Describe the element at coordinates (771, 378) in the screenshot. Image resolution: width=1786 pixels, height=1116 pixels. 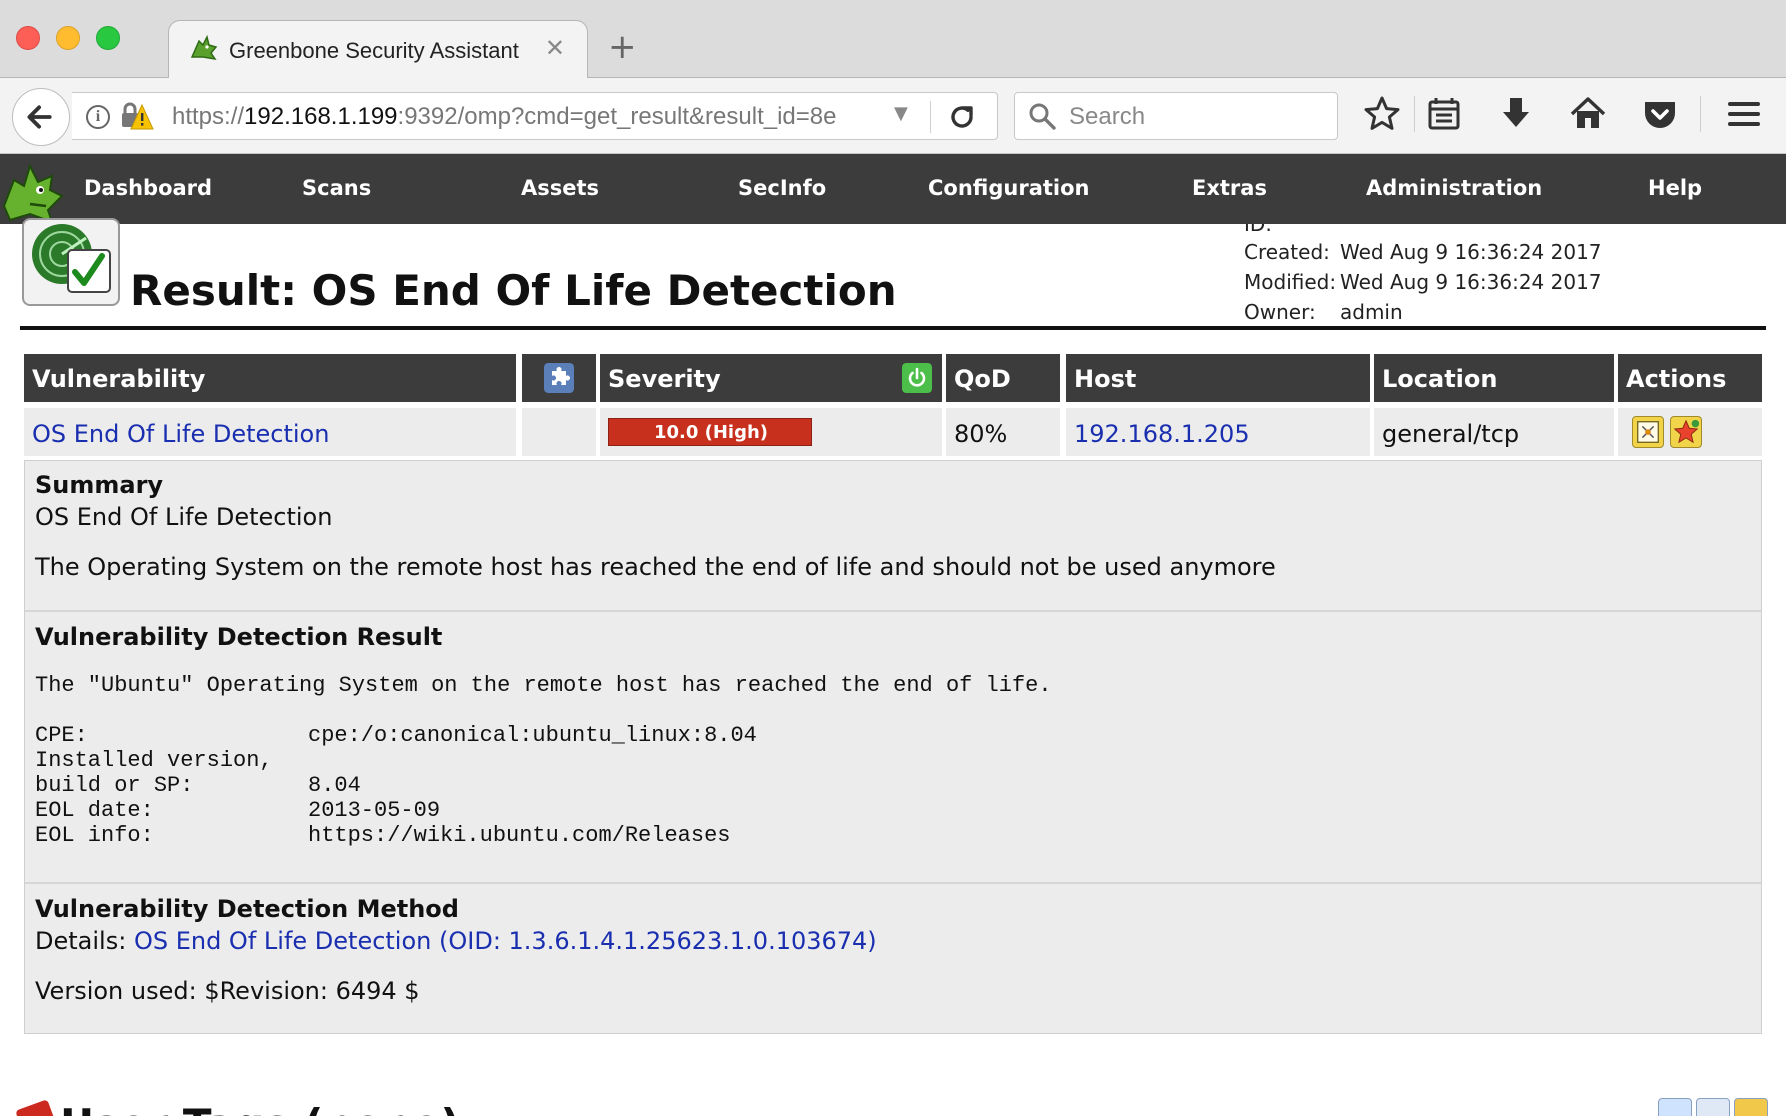
I see `column-header-severity: Severity` at that location.